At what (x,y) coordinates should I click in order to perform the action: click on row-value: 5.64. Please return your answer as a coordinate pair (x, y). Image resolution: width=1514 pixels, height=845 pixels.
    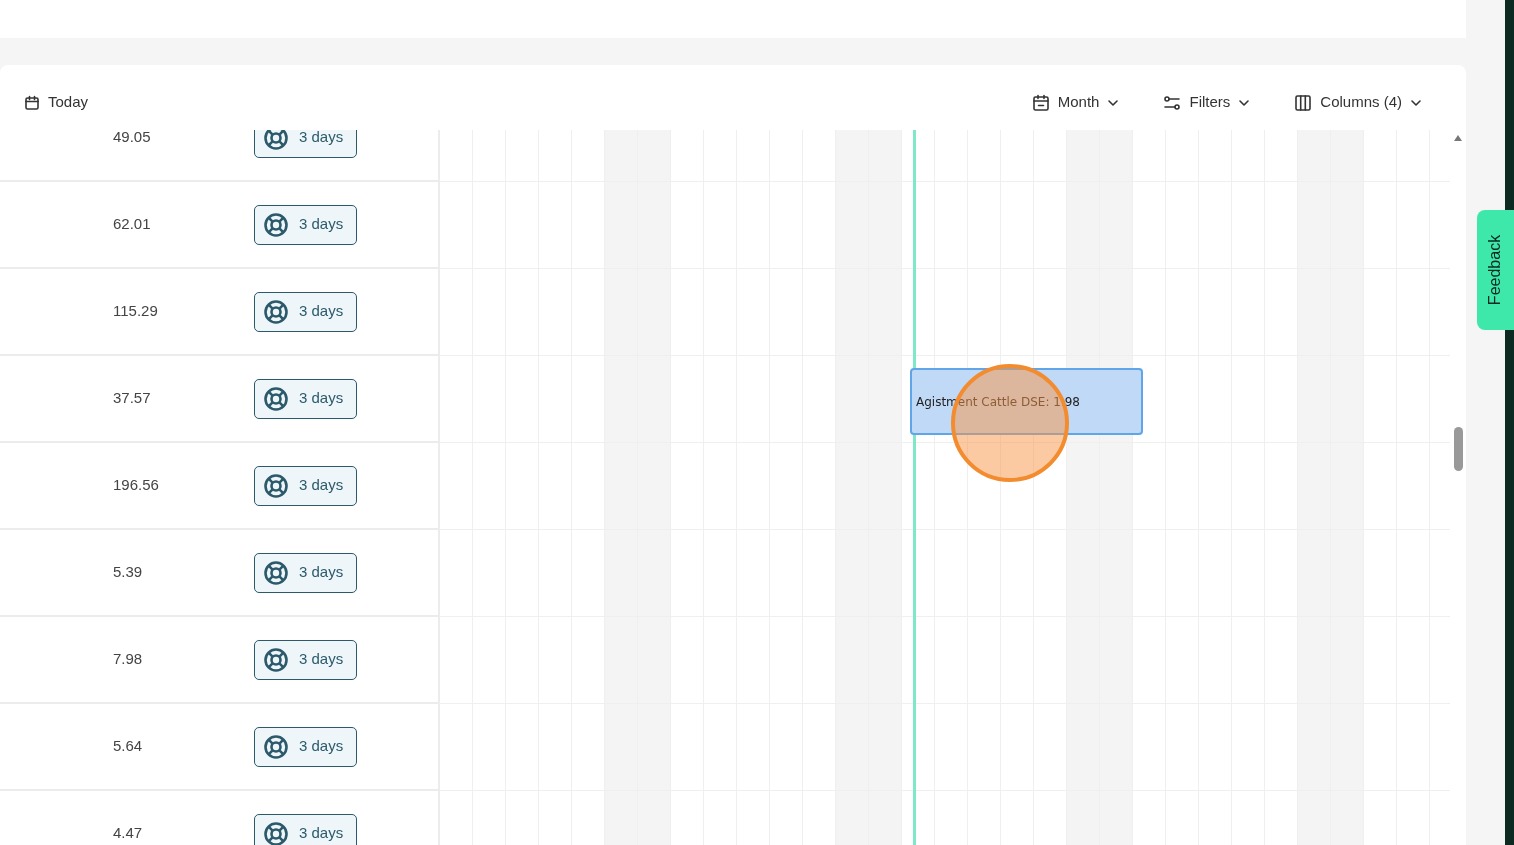
    Looking at the image, I should click on (128, 746).